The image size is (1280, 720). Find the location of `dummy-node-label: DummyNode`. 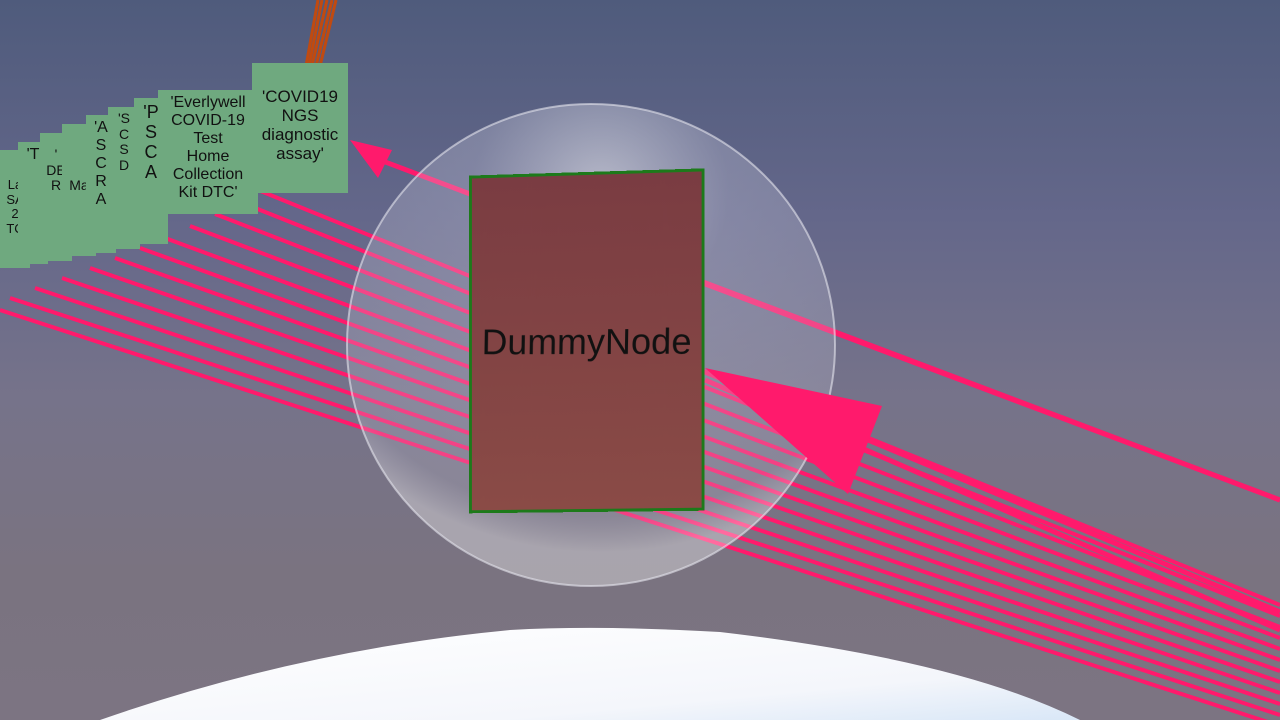

dummy-node-label: DummyNode is located at coordinates (586, 341).